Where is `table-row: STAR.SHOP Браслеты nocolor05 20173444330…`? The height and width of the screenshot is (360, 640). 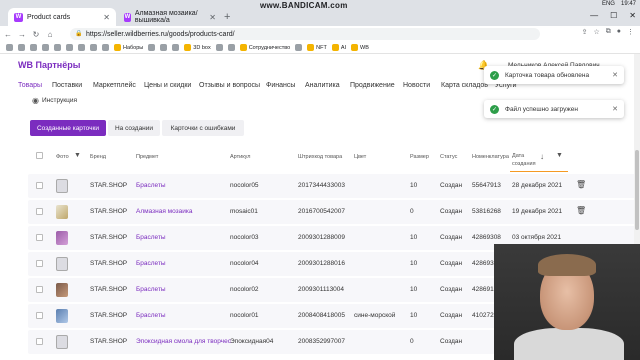
table-row: STAR.SHOP Браслеты nocolor05 20173444330… is located at coordinates (334, 186).